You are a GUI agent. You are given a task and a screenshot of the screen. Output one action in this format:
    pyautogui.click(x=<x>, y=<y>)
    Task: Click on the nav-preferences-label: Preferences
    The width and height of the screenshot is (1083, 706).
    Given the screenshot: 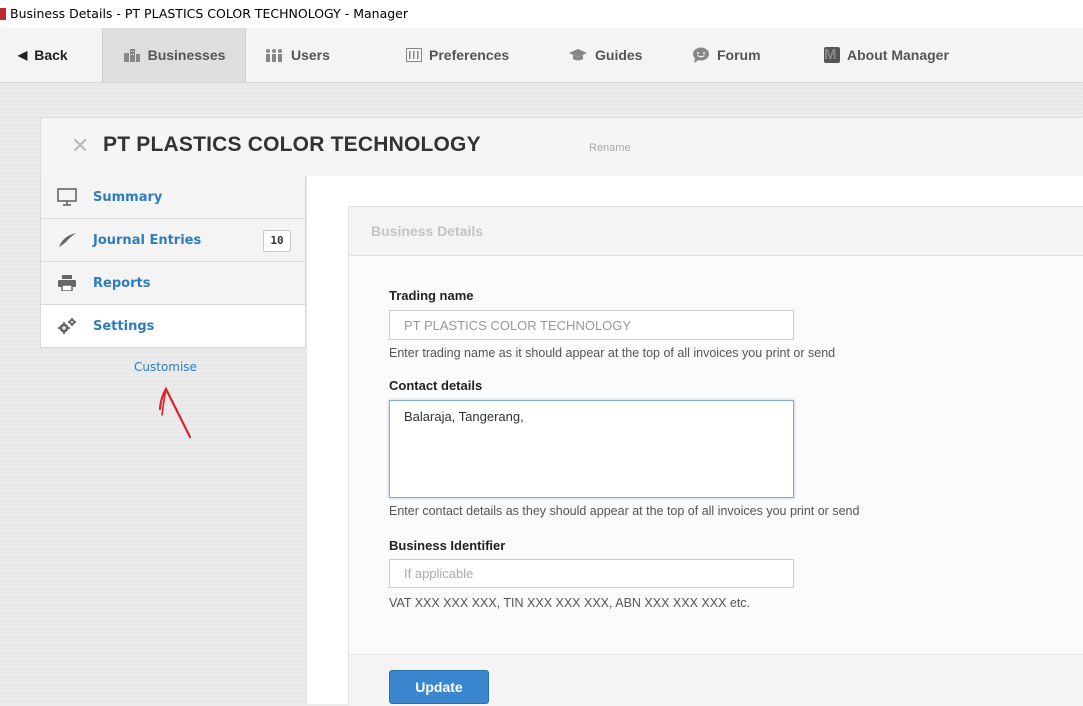 What is the action you would take?
    pyautogui.click(x=469, y=55)
    